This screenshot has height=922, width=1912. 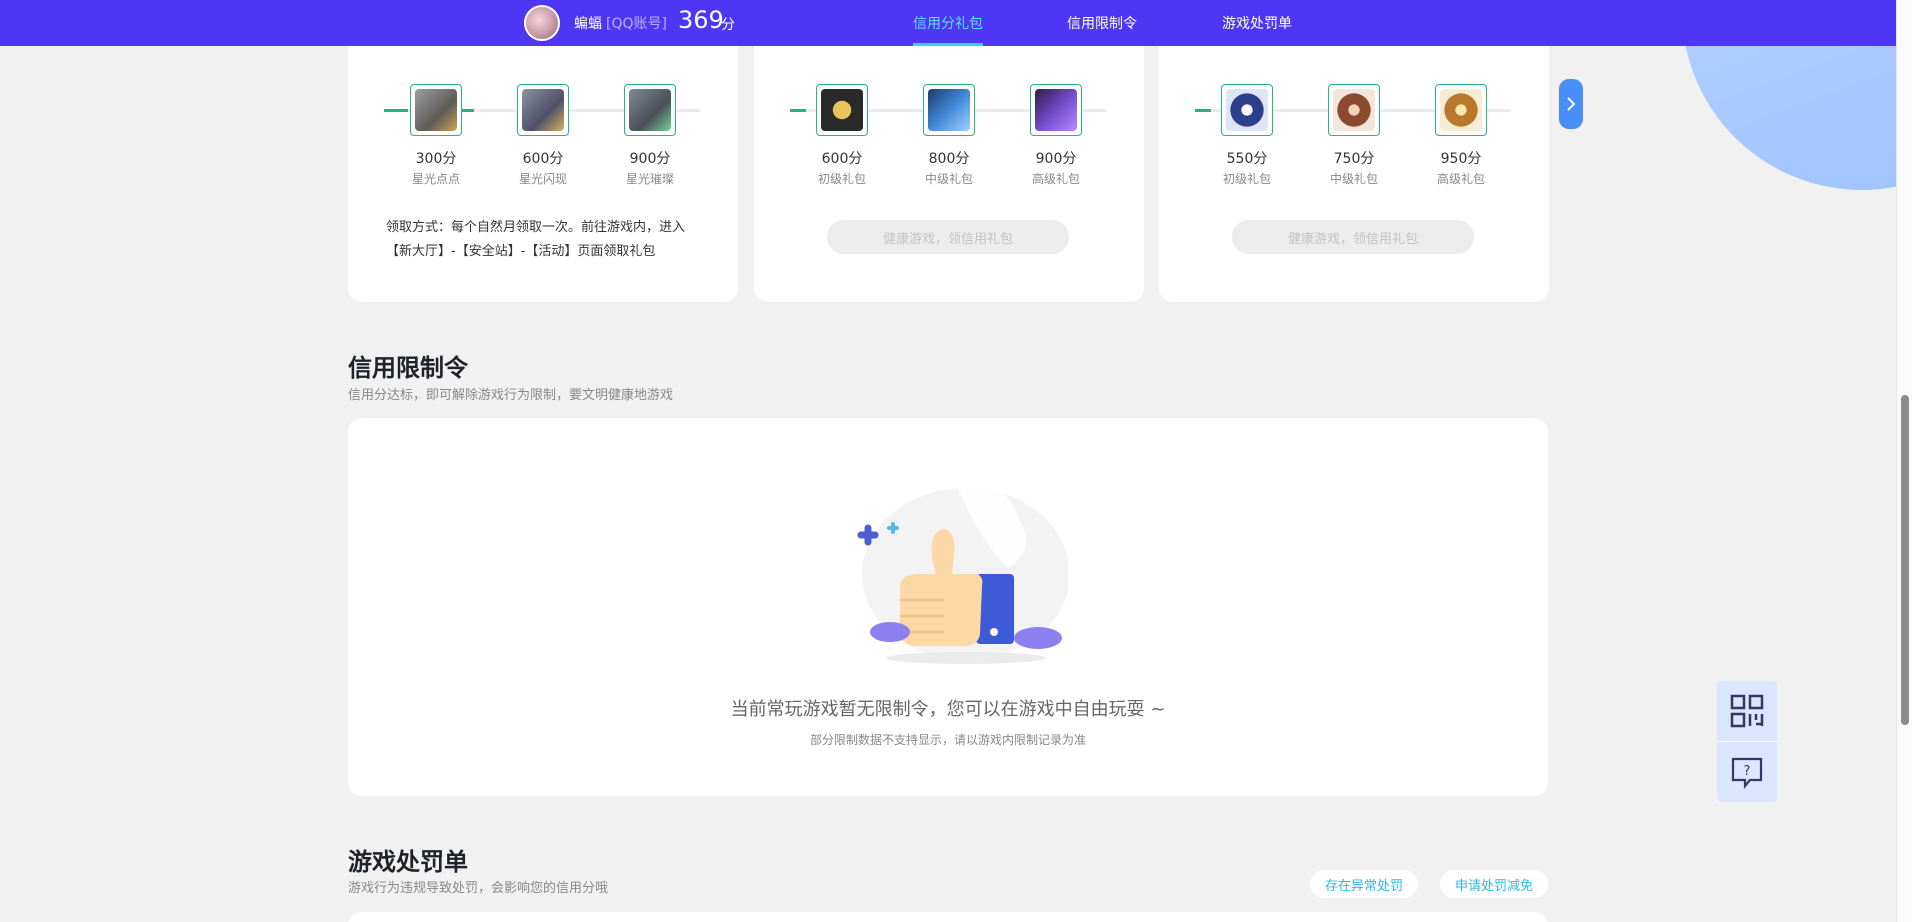 What do you see at coordinates (408, 862) in the screenshot?
I see `penalty-title: 游戏处罚单` at bounding box center [408, 862].